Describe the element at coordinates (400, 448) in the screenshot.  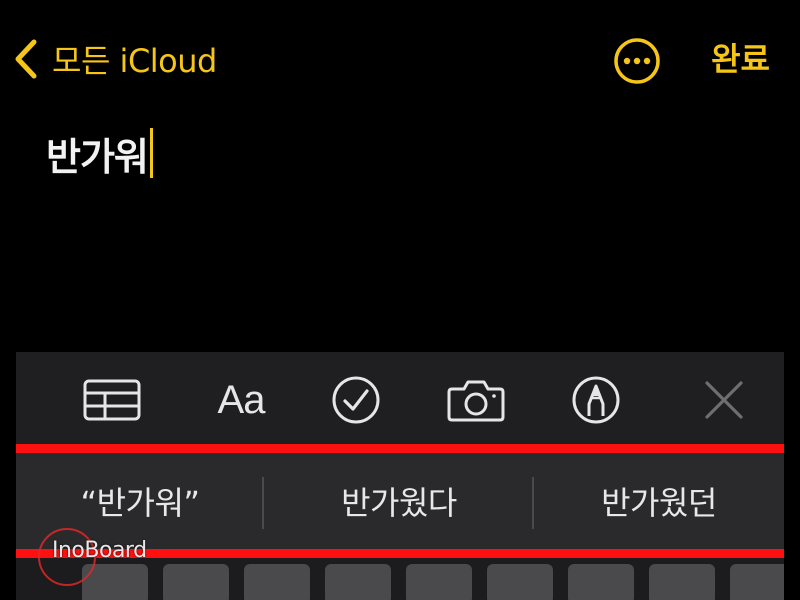
I see `highlight-line-top` at that location.